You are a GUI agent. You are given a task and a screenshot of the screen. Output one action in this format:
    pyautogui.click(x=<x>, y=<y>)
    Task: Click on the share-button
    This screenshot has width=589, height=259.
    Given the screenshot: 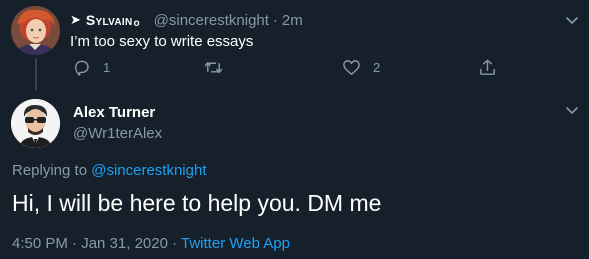 What is the action you would take?
    pyautogui.click(x=487, y=67)
    